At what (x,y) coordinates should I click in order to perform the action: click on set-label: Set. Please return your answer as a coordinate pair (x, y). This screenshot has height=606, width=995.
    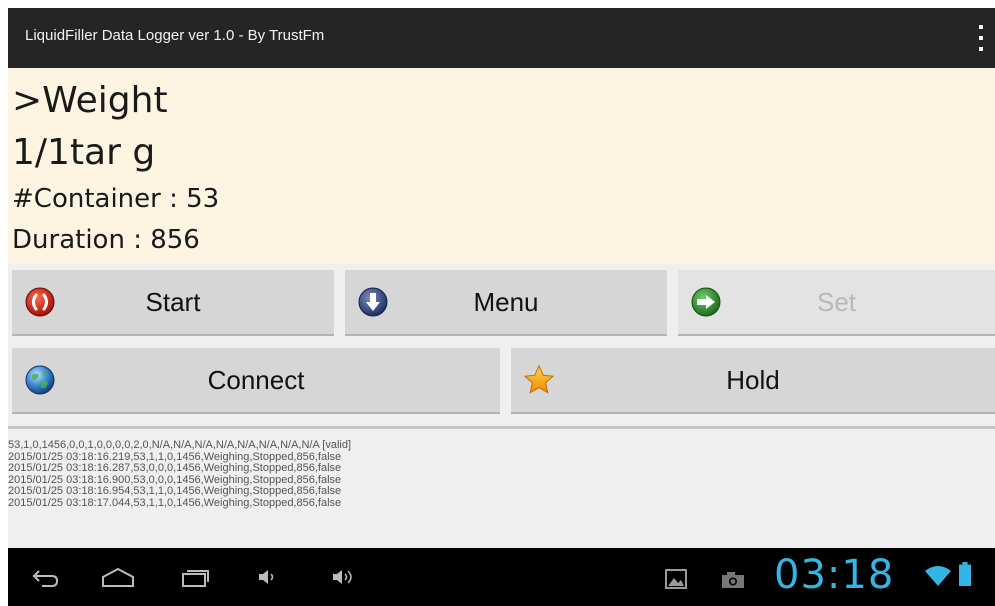
    Looking at the image, I should click on (836, 301).